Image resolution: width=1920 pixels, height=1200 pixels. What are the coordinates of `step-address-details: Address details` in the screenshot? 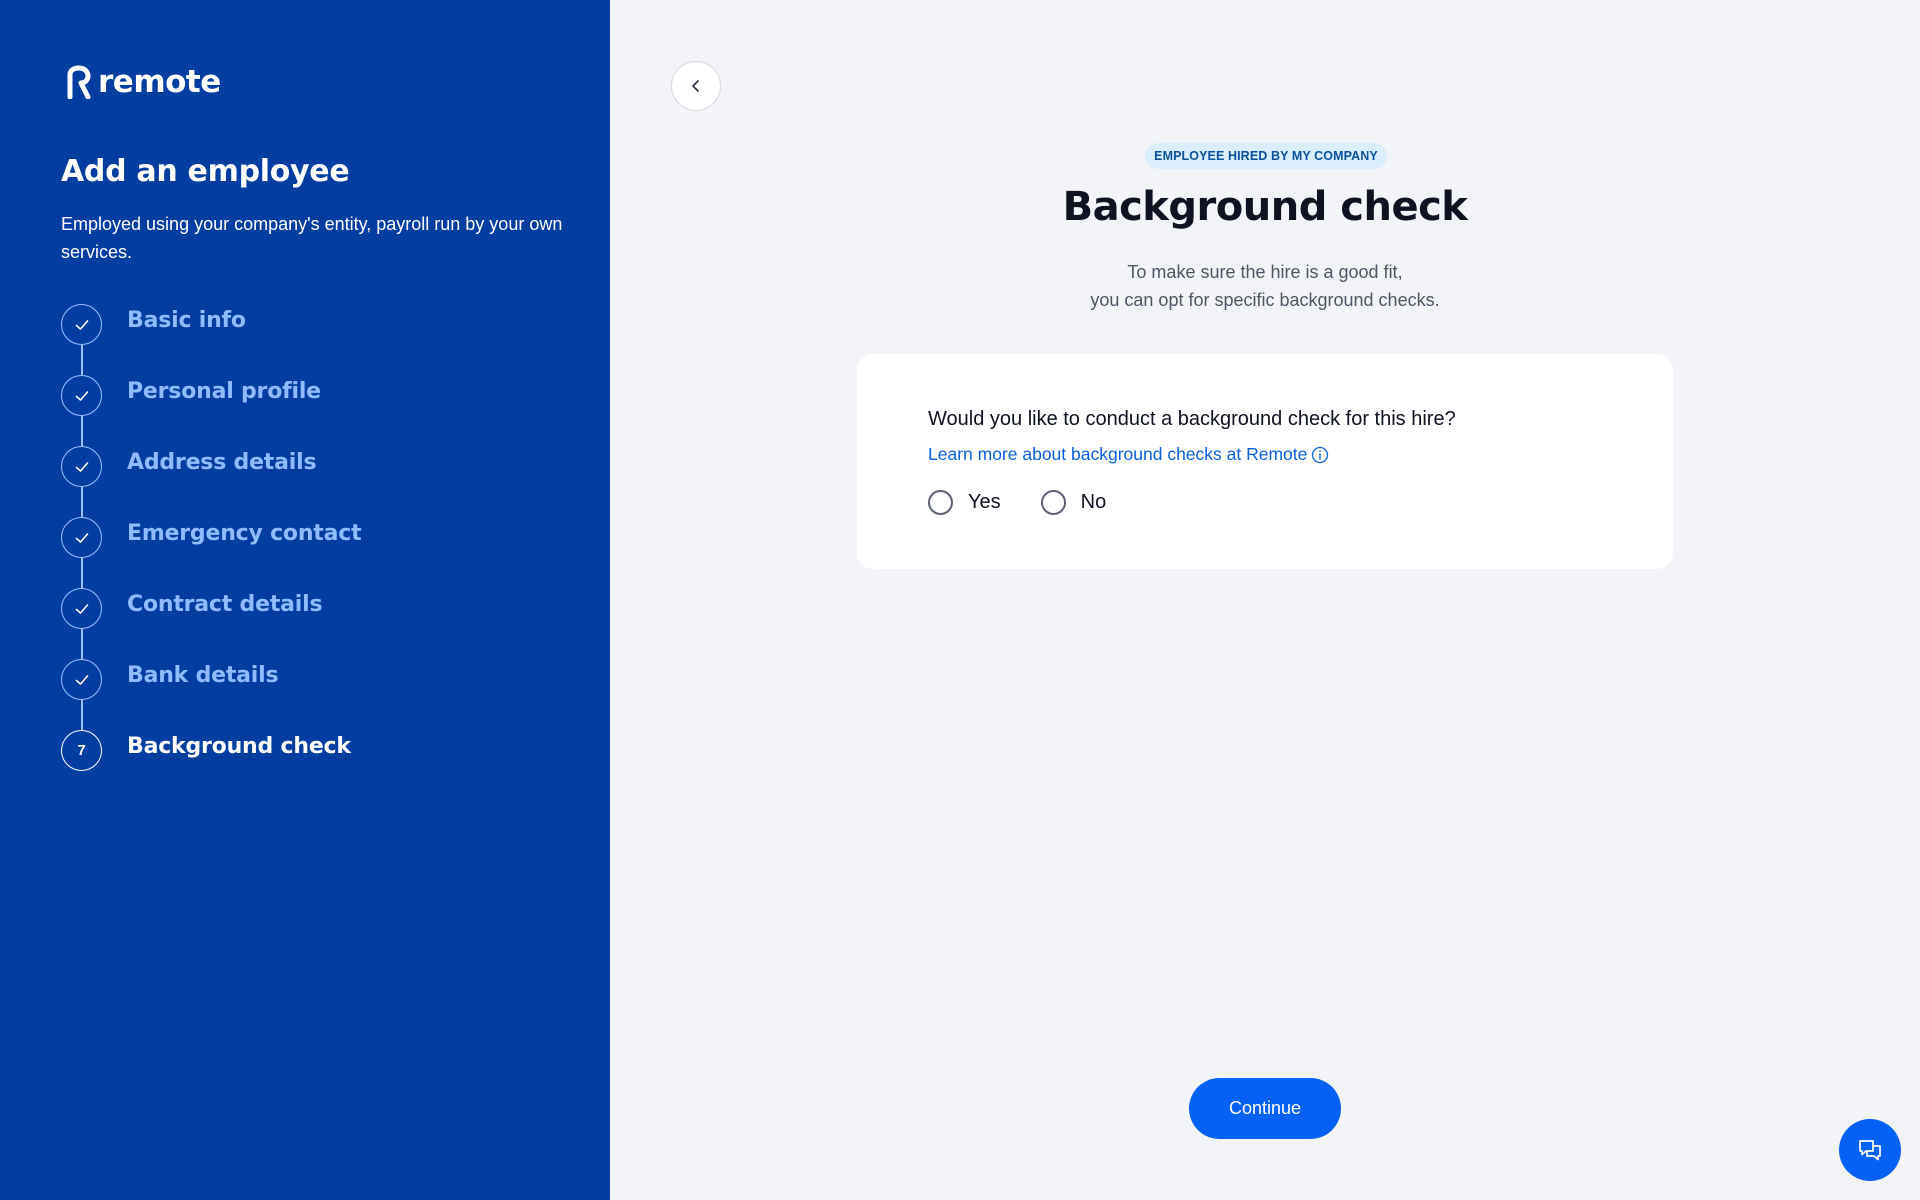 It's located at (211, 481).